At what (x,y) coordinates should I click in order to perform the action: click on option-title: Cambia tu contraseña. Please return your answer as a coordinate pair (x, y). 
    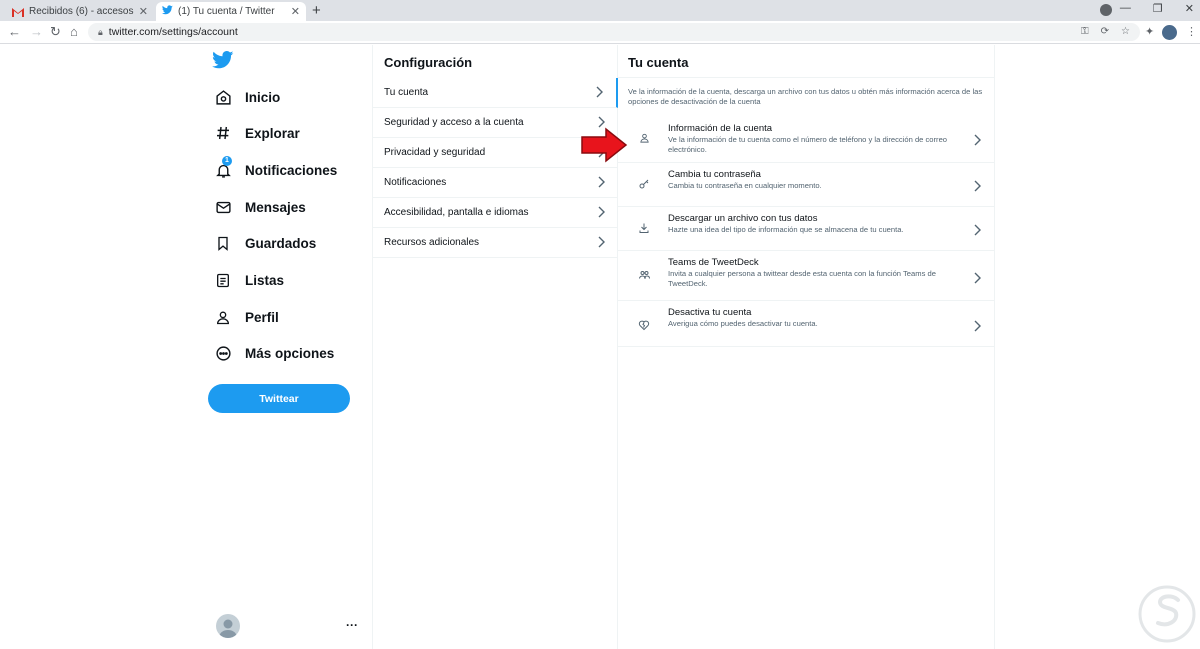
    Looking at the image, I should click on (714, 174).